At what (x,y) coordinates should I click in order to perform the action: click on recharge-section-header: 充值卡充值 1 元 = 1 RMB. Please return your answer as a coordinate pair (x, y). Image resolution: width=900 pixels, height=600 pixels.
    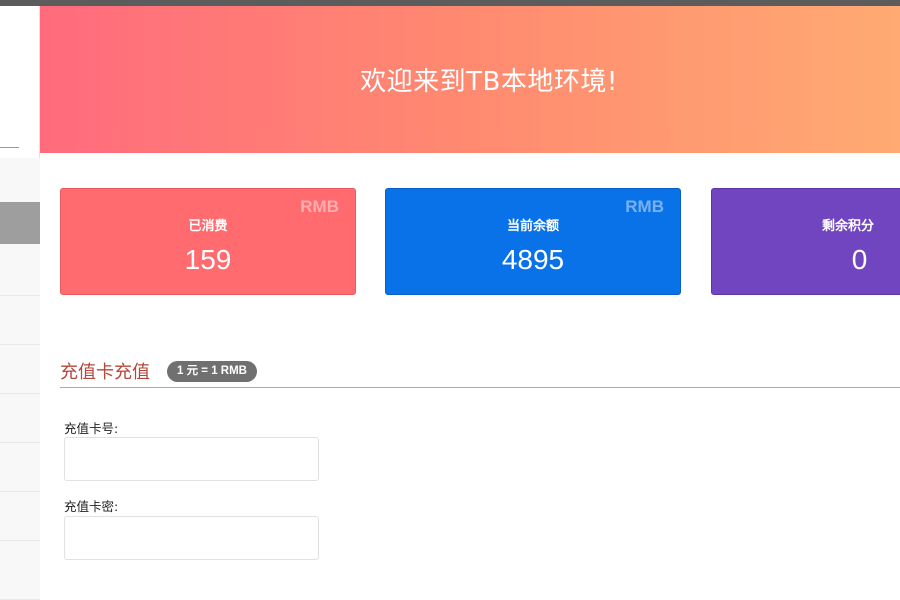
    Looking at the image, I should click on (480, 373).